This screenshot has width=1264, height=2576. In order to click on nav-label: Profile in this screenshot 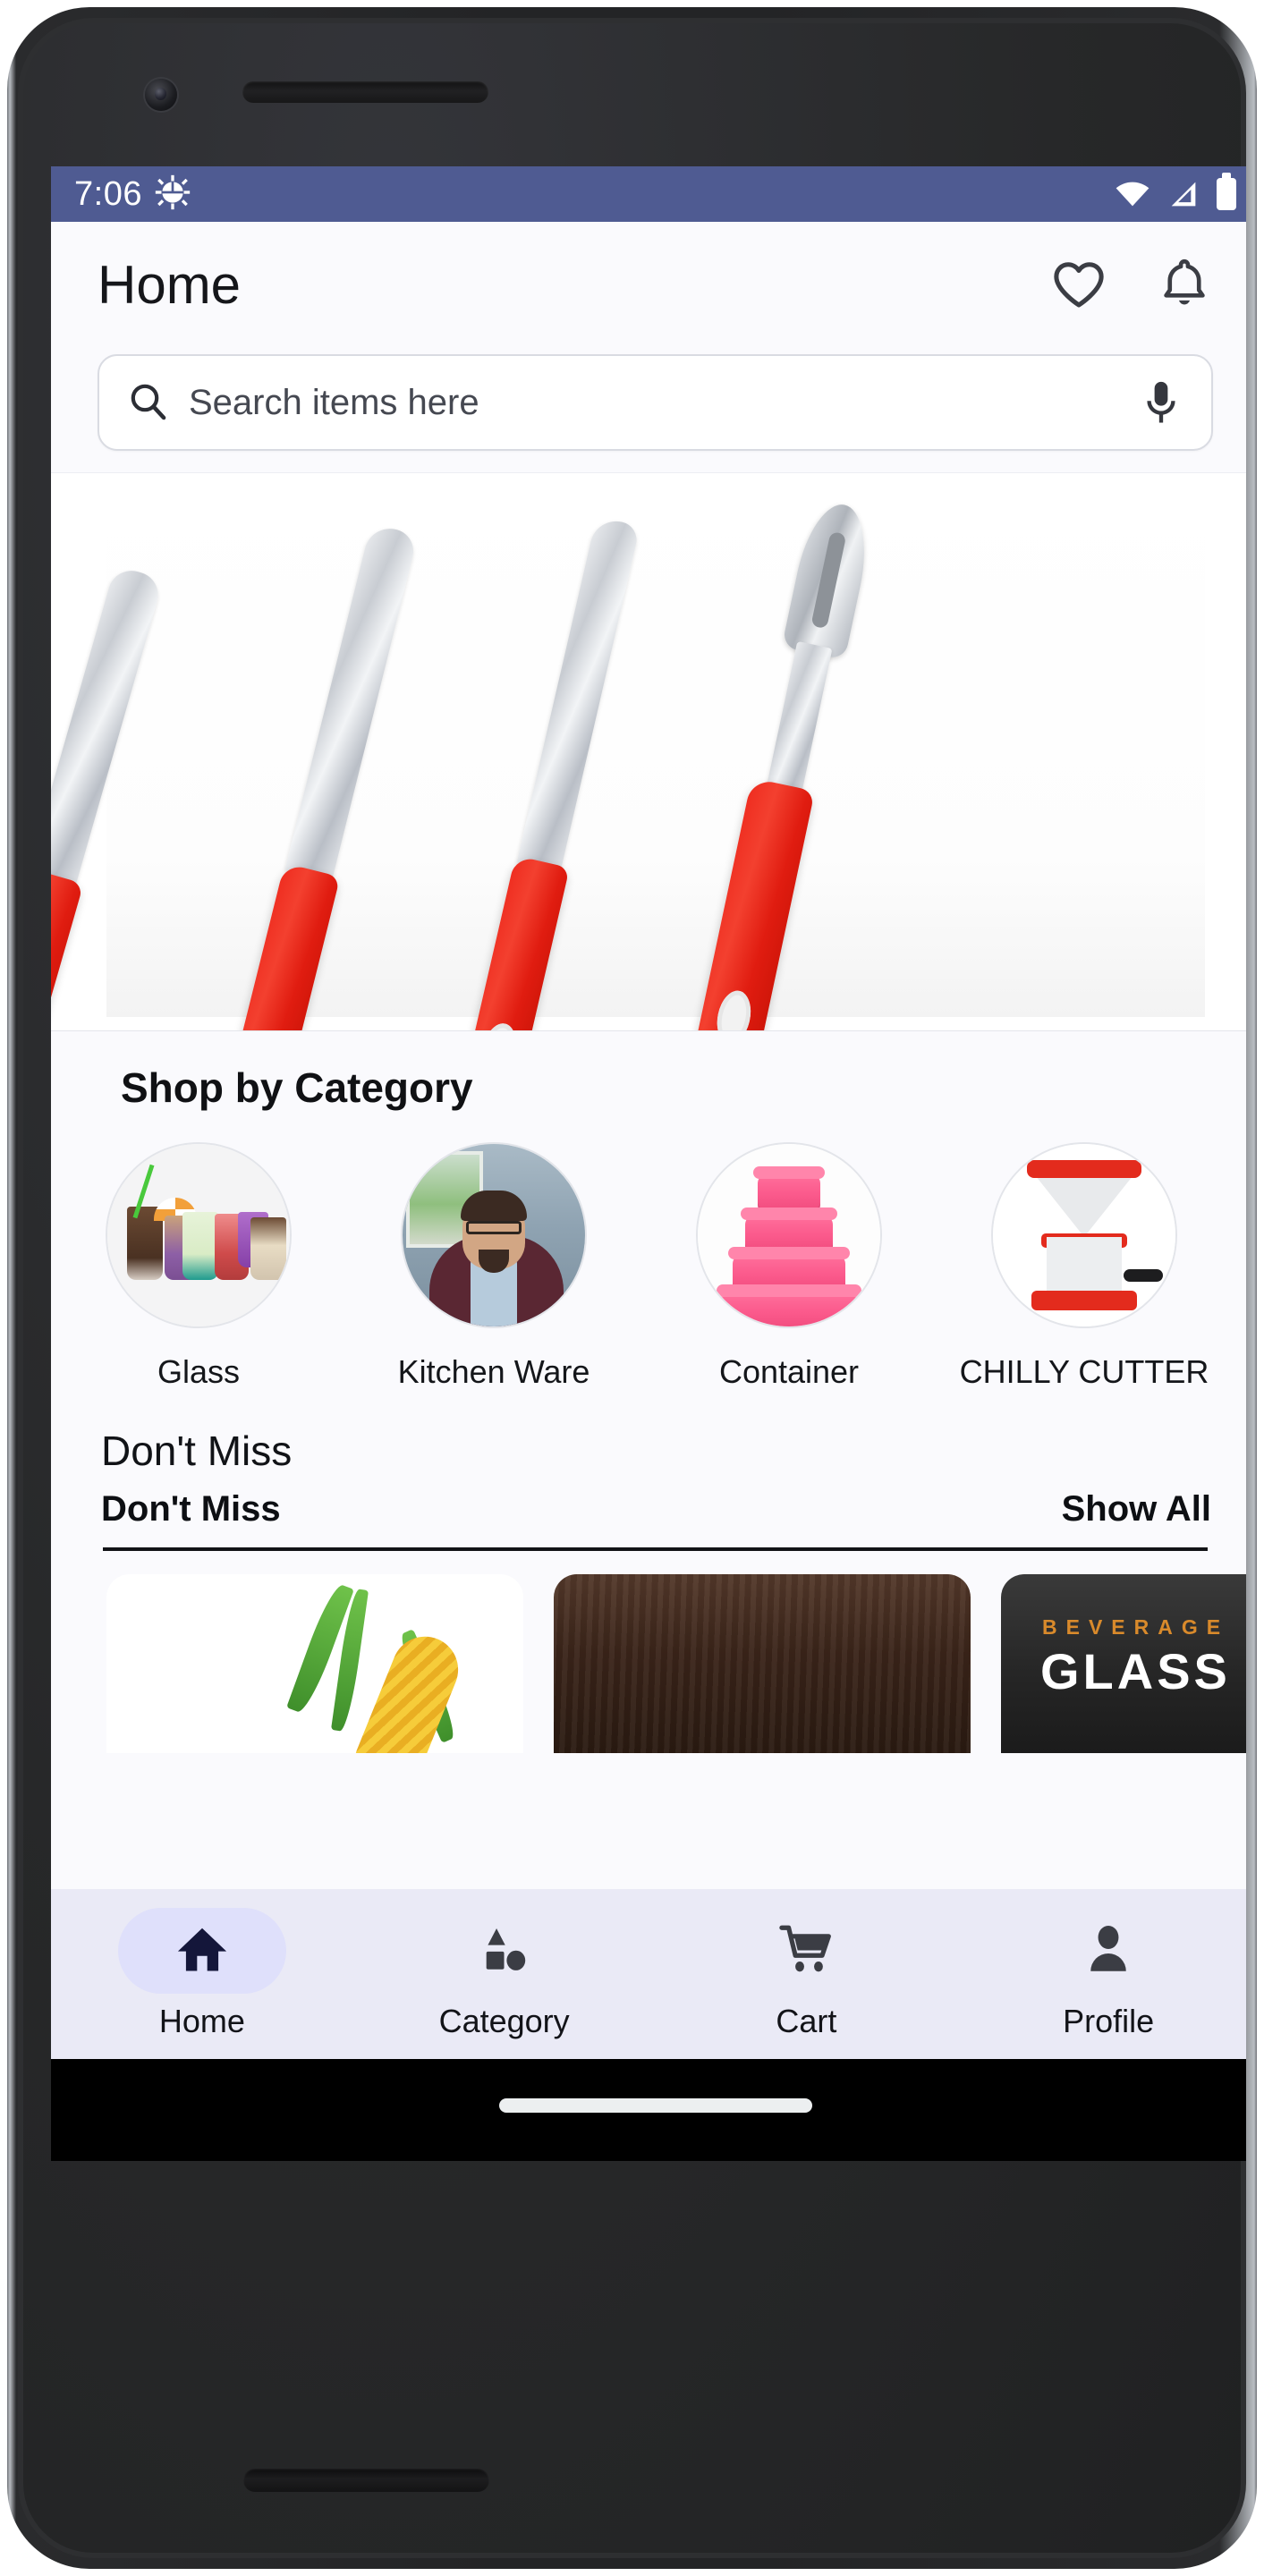, I will do `click(1109, 2021)`.